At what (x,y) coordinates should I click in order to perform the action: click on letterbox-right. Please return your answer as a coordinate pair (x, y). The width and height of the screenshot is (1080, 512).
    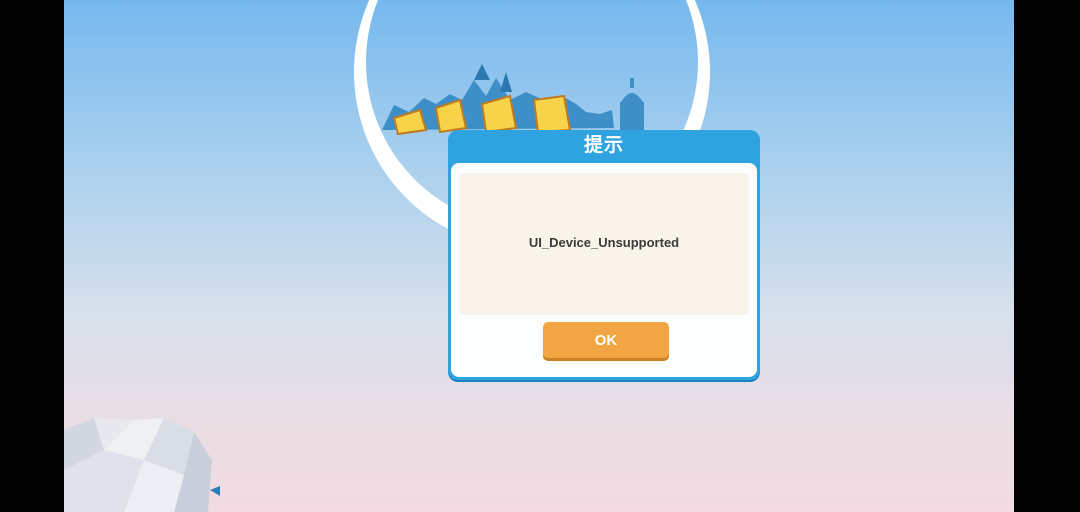
    Looking at the image, I should click on (1047, 256).